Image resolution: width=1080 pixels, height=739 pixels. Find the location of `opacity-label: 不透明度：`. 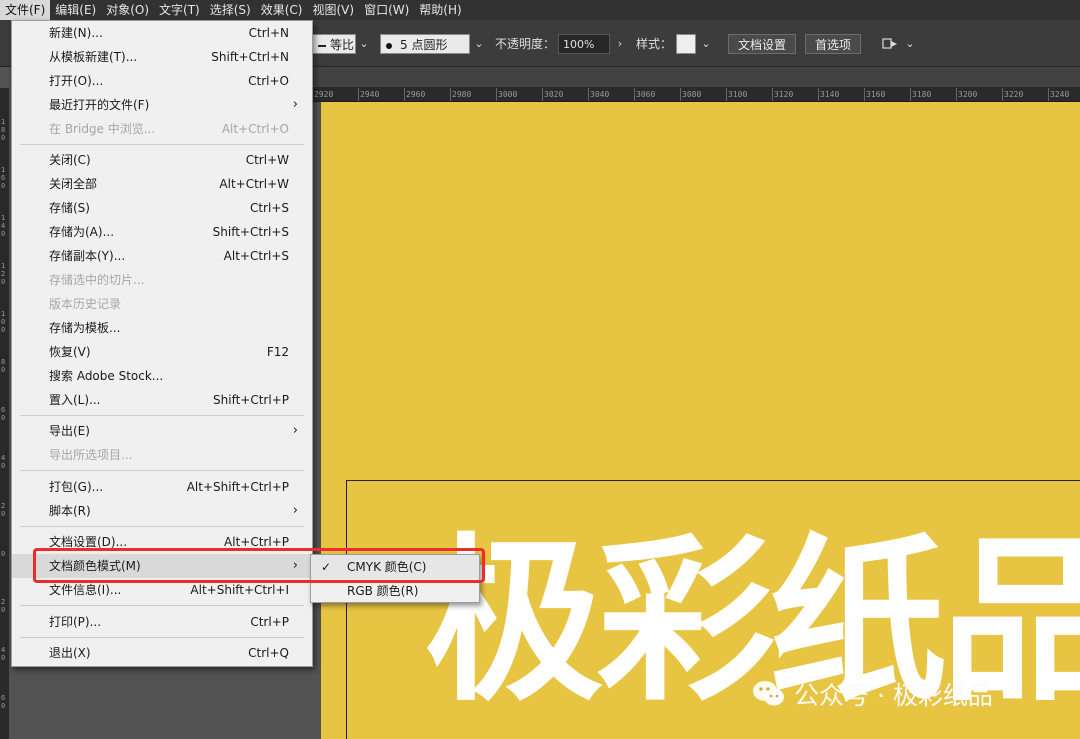

opacity-label: 不透明度： is located at coordinates (525, 44).